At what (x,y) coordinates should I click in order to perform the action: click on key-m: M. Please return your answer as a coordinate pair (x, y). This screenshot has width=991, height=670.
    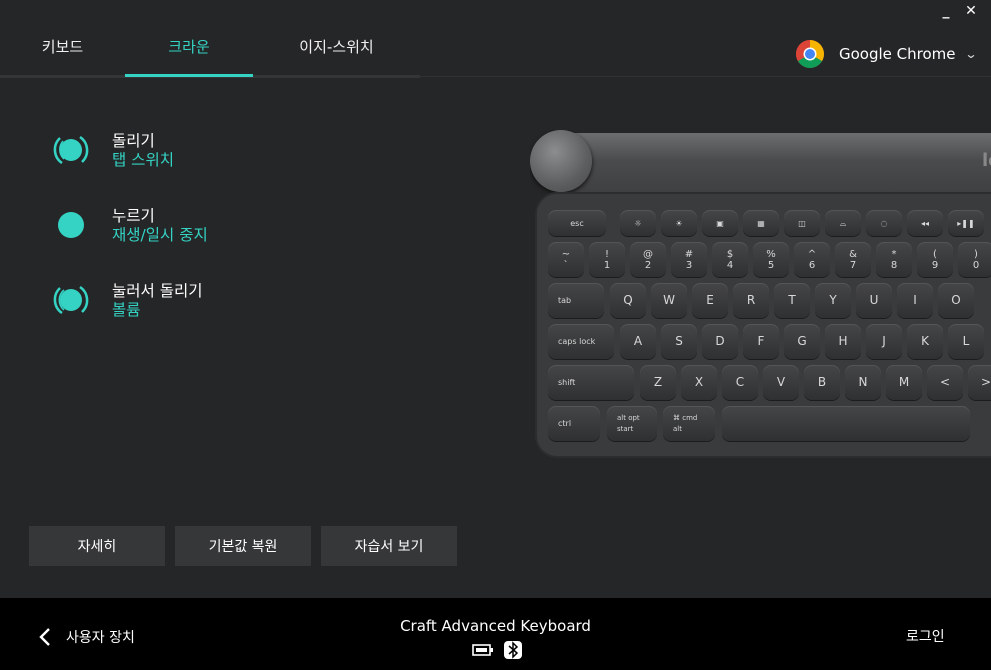
    Looking at the image, I should click on (904, 382).